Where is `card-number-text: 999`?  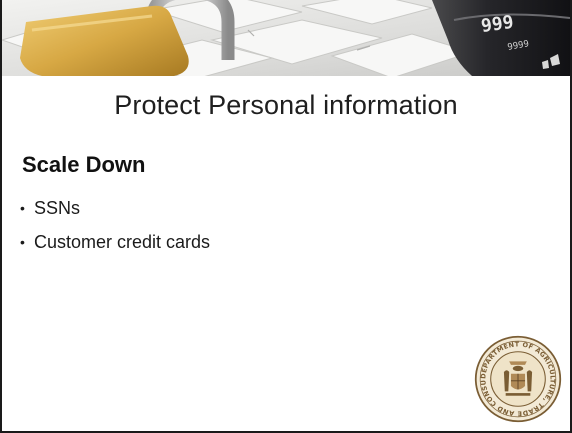 card-number-text: 999 is located at coordinates (497, 24).